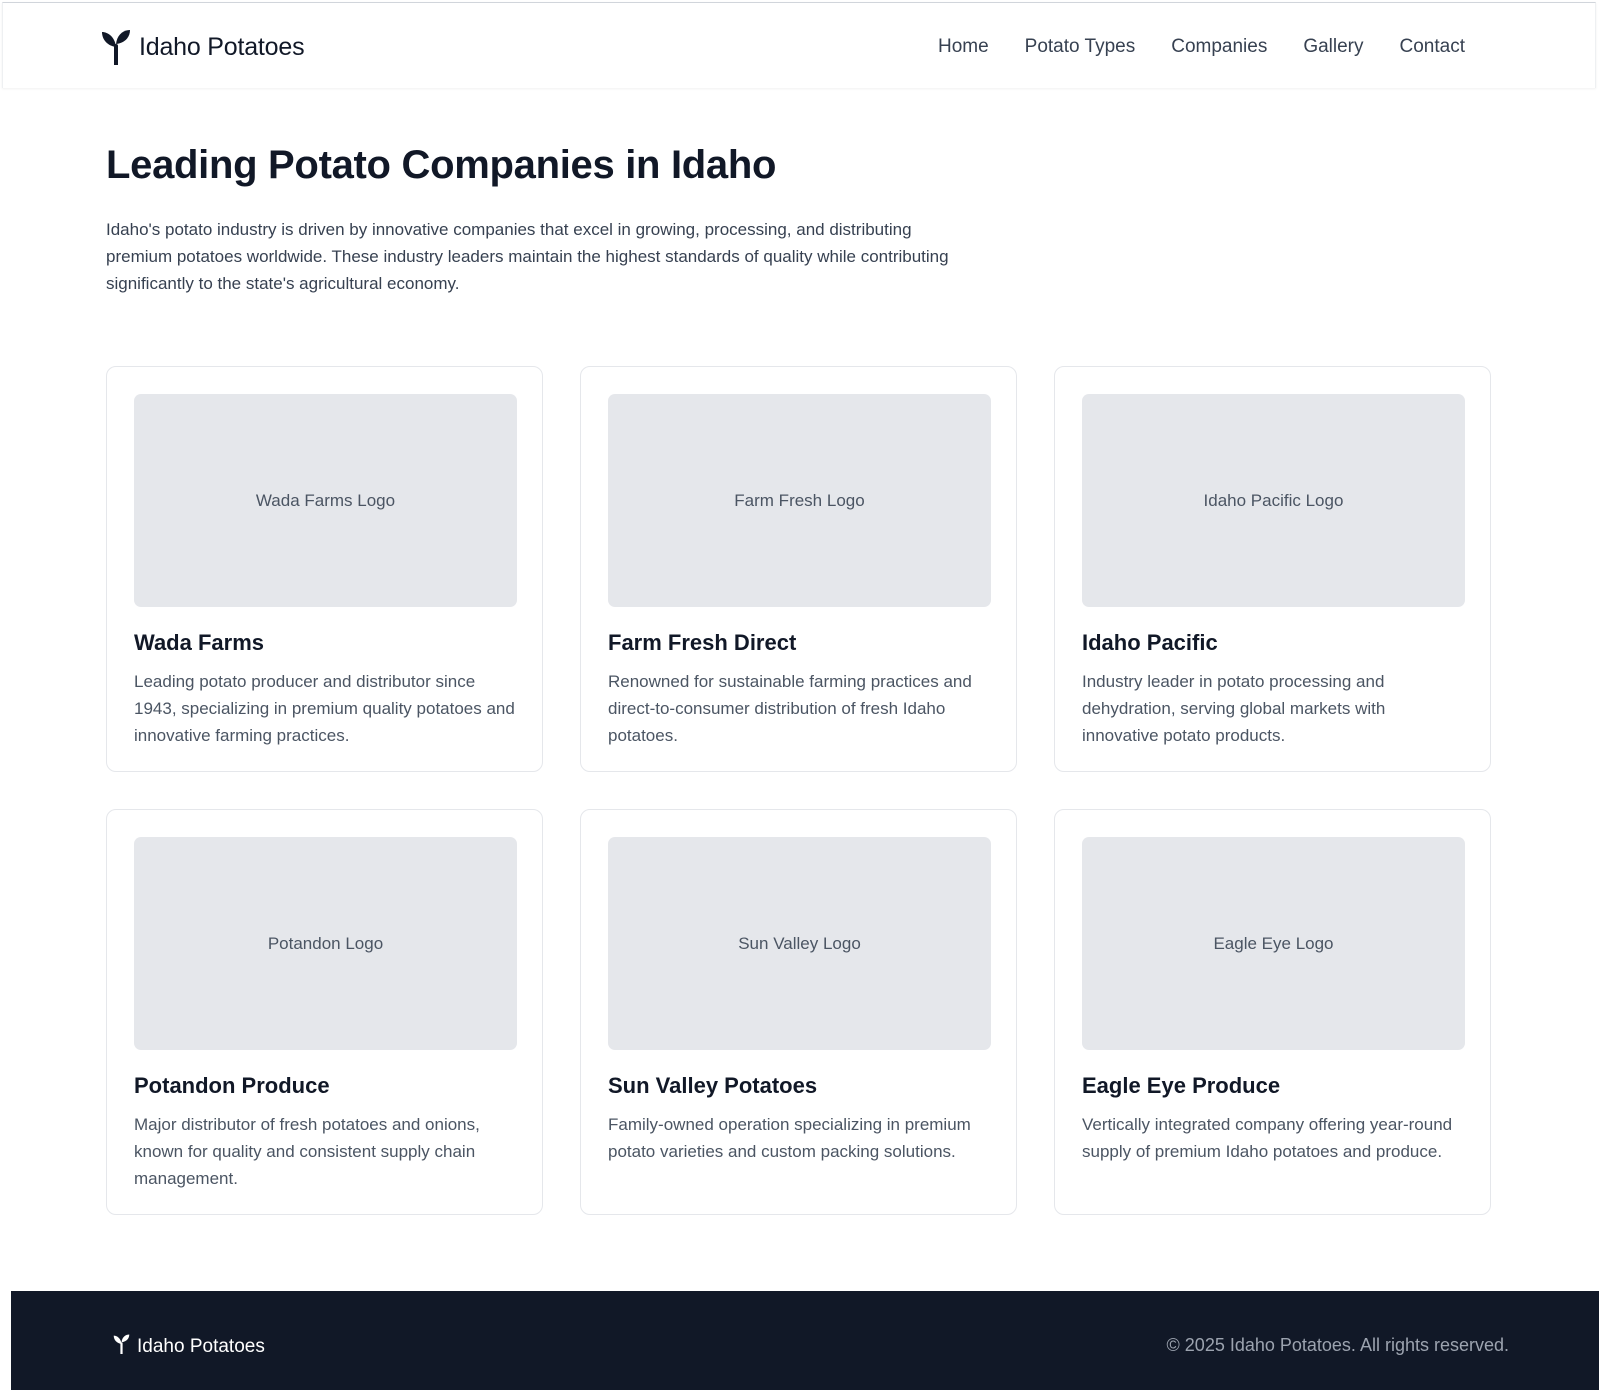 Image resolution: width=1599 pixels, height=1390 pixels. I want to click on nav-gallery: Gallery, so click(1333, 47).